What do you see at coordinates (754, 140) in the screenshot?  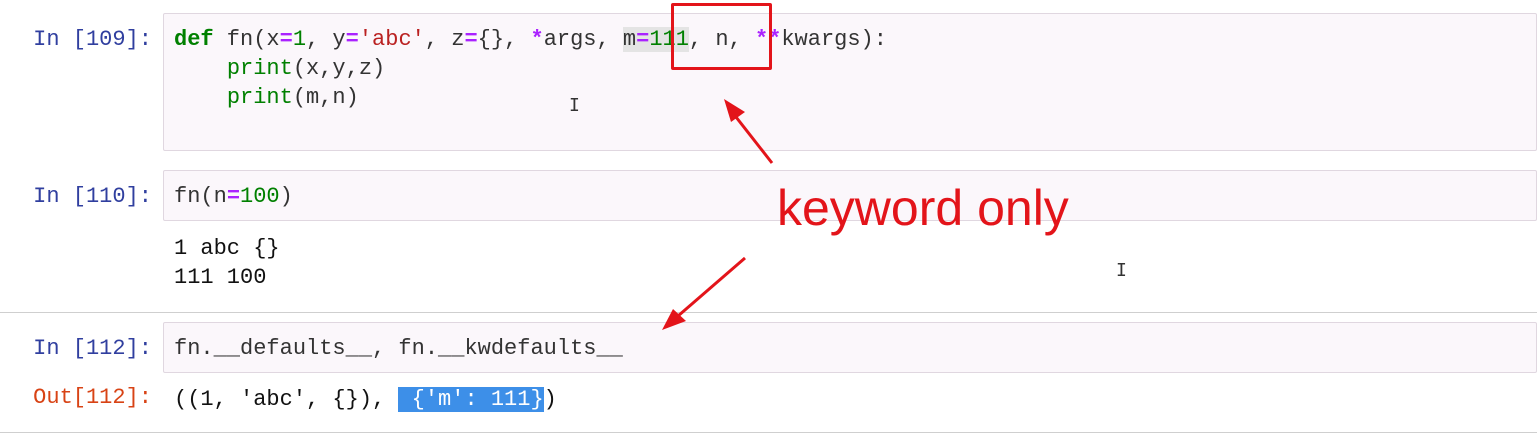 I see `arrow-up-line` at bounding box center [754, 140].